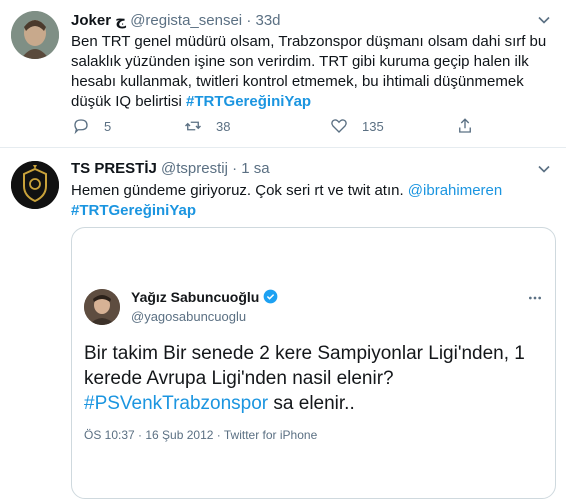 The width and height of the screenshot is (566, 500). What do you see at coordinates (255, 168) in the screenshot?
I see `timestamp: 1 sa` at bounding box center [255, 168].